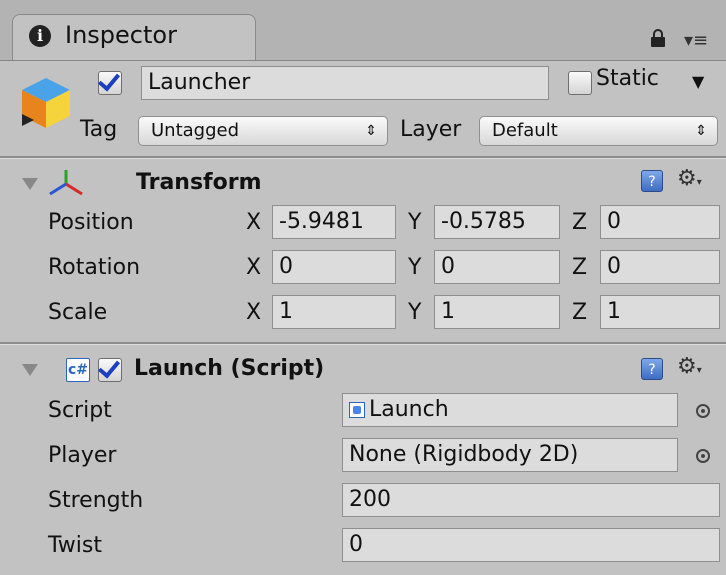  Describe the element at coordinates (497, 312) in the screenshot. I see `scale-y-field: 1` at that location.